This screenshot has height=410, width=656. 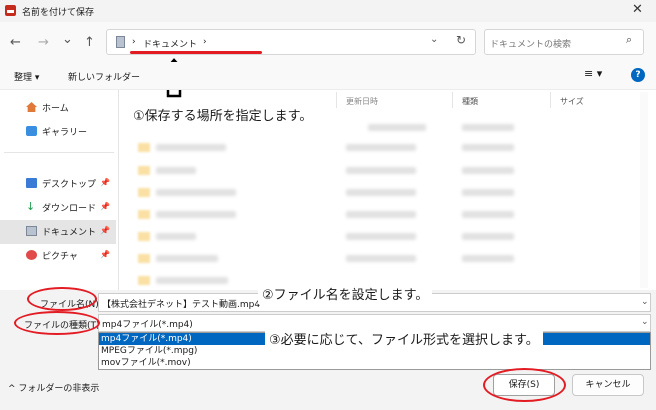 What do you see at coordinates (59, 389) in the screenshot?
I see `hide-folders-label: フォルダーの非表示` at bounding box center [59, 389].